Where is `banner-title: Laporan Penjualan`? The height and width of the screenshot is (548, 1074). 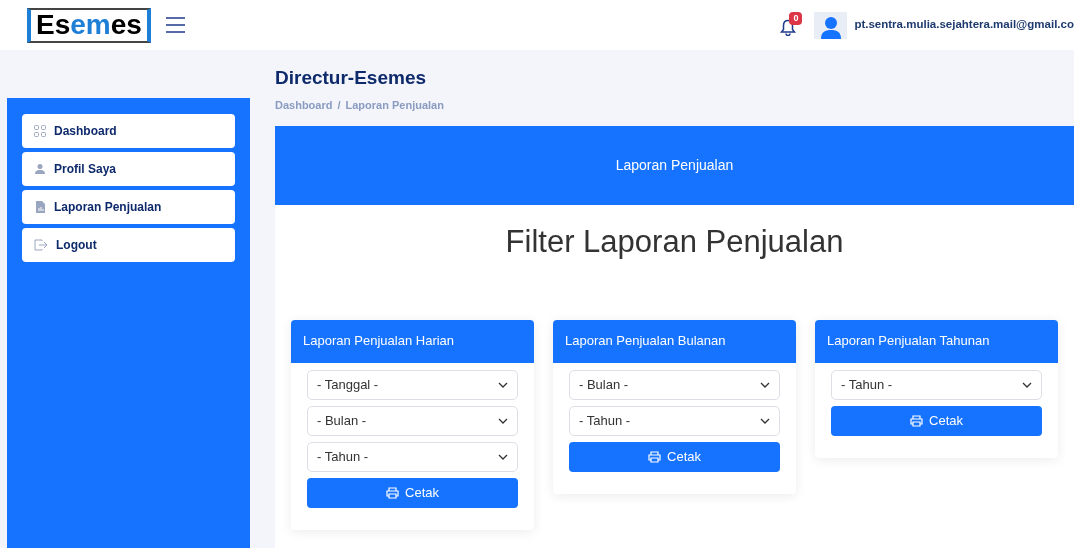 banner-title: Laporan Penjualan is located at coordinates (674, 165).